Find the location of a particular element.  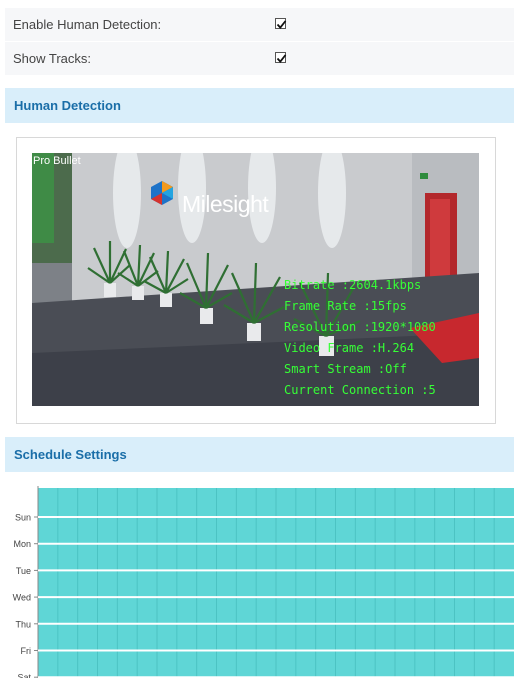

day-label-mon: Mon is located at coordinates (22, 544).